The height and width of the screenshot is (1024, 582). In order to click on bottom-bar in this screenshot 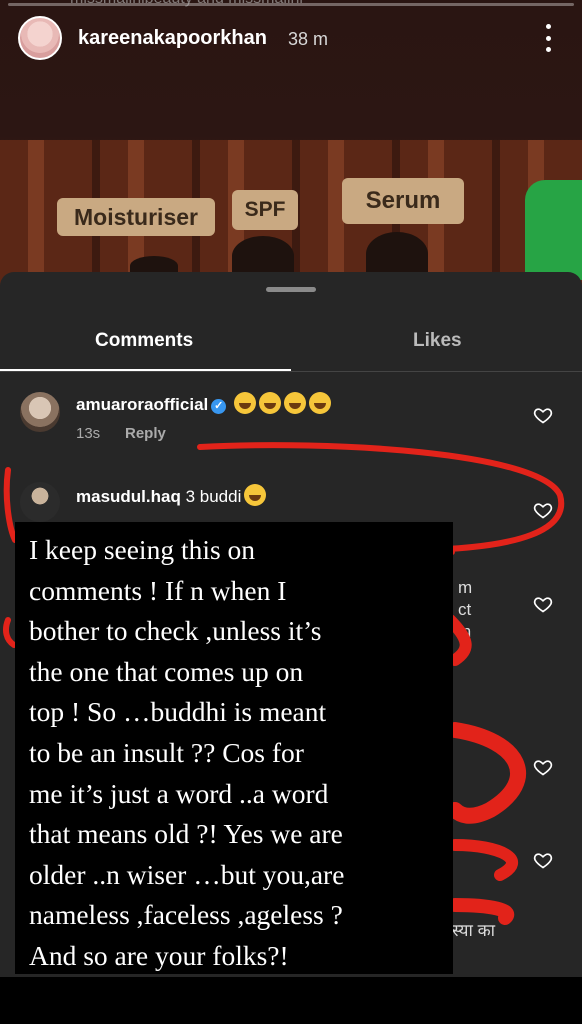, I will do `click(291, 1000)`.